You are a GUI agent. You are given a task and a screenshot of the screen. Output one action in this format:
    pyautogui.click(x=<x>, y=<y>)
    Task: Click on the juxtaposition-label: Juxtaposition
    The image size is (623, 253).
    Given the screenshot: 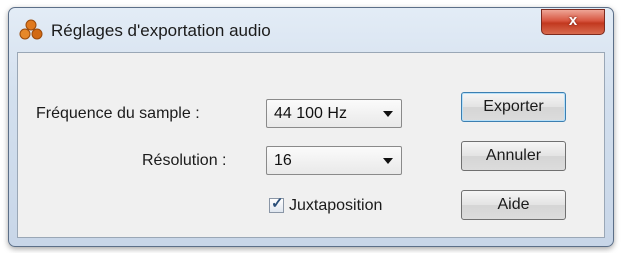 What is the action you would take?
    pyautogui.click(x=335, y=206)
    